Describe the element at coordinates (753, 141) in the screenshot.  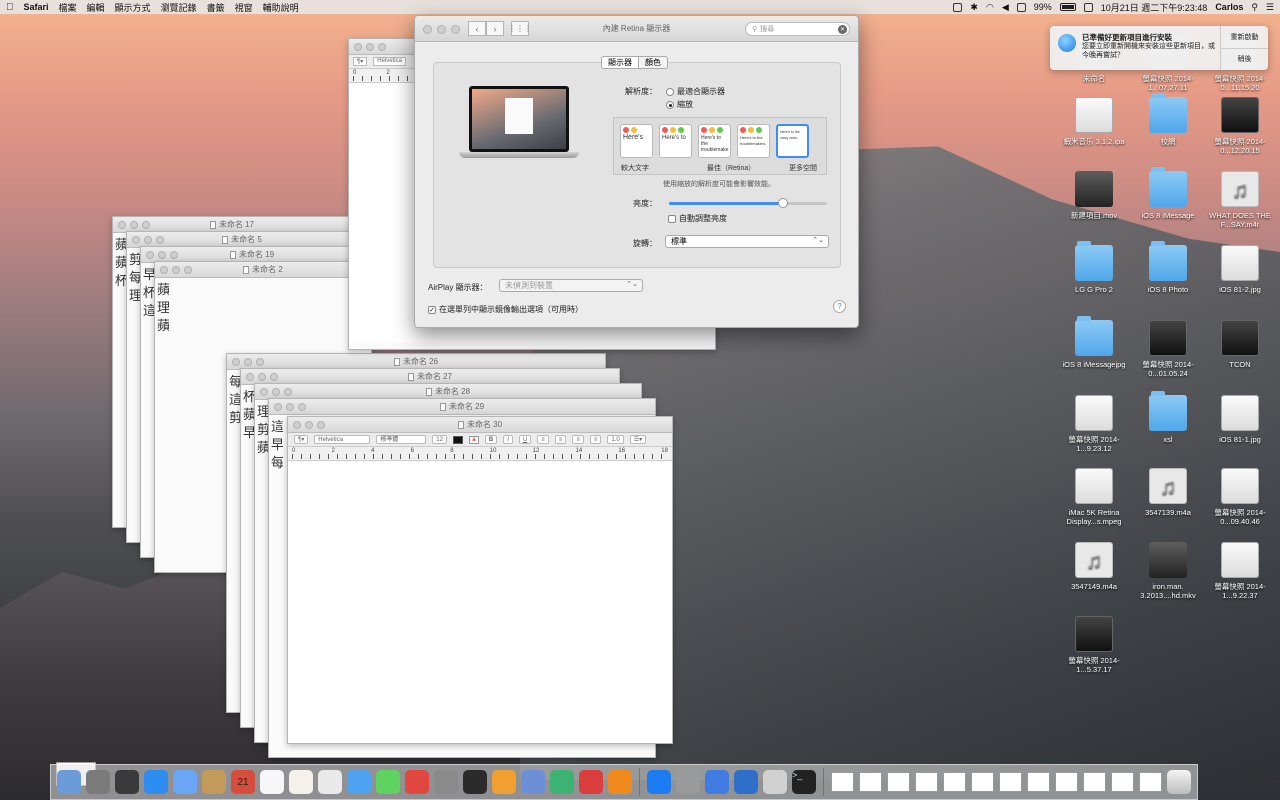
I see `scale-option-4: Here's to the troublemakers.` at that location.